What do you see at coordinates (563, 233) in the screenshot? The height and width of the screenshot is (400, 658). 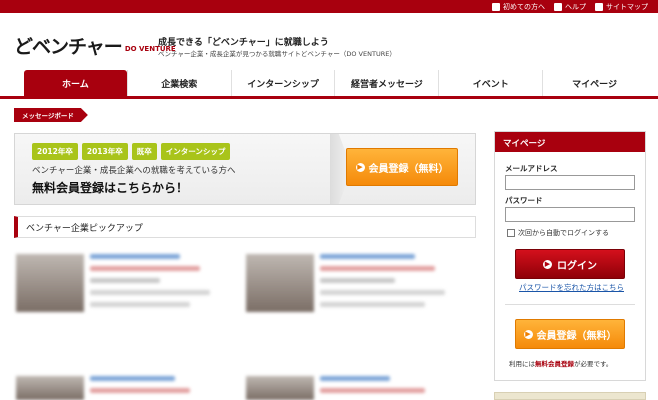 I see `auto-login-label: 次回から自動でログインする` at bounding box center [563, 233].